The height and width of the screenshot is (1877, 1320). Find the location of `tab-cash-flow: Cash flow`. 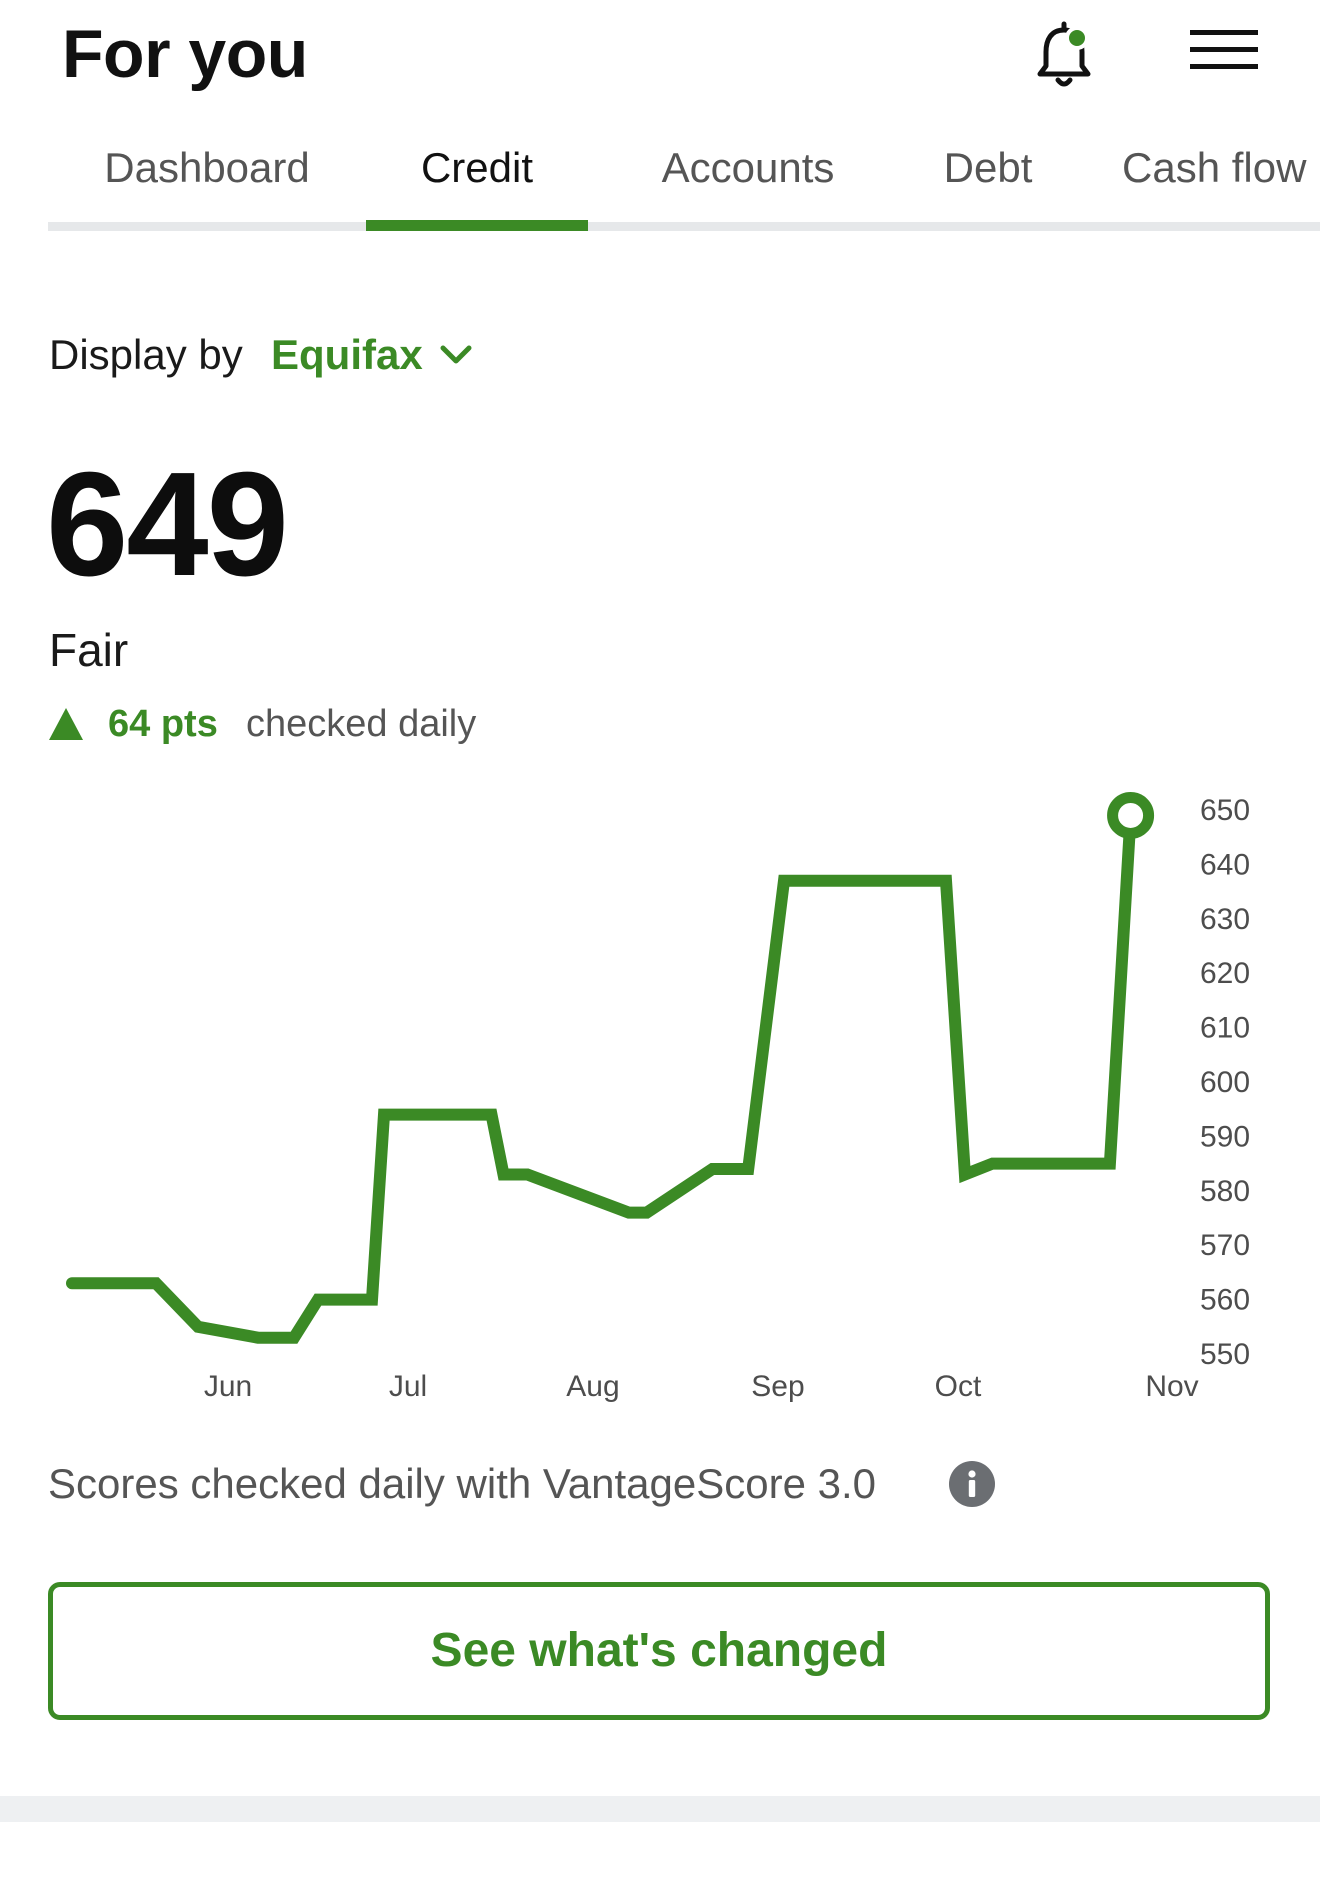

tab-cash-flow: Cash flow is located at coordinates (1221, 168).